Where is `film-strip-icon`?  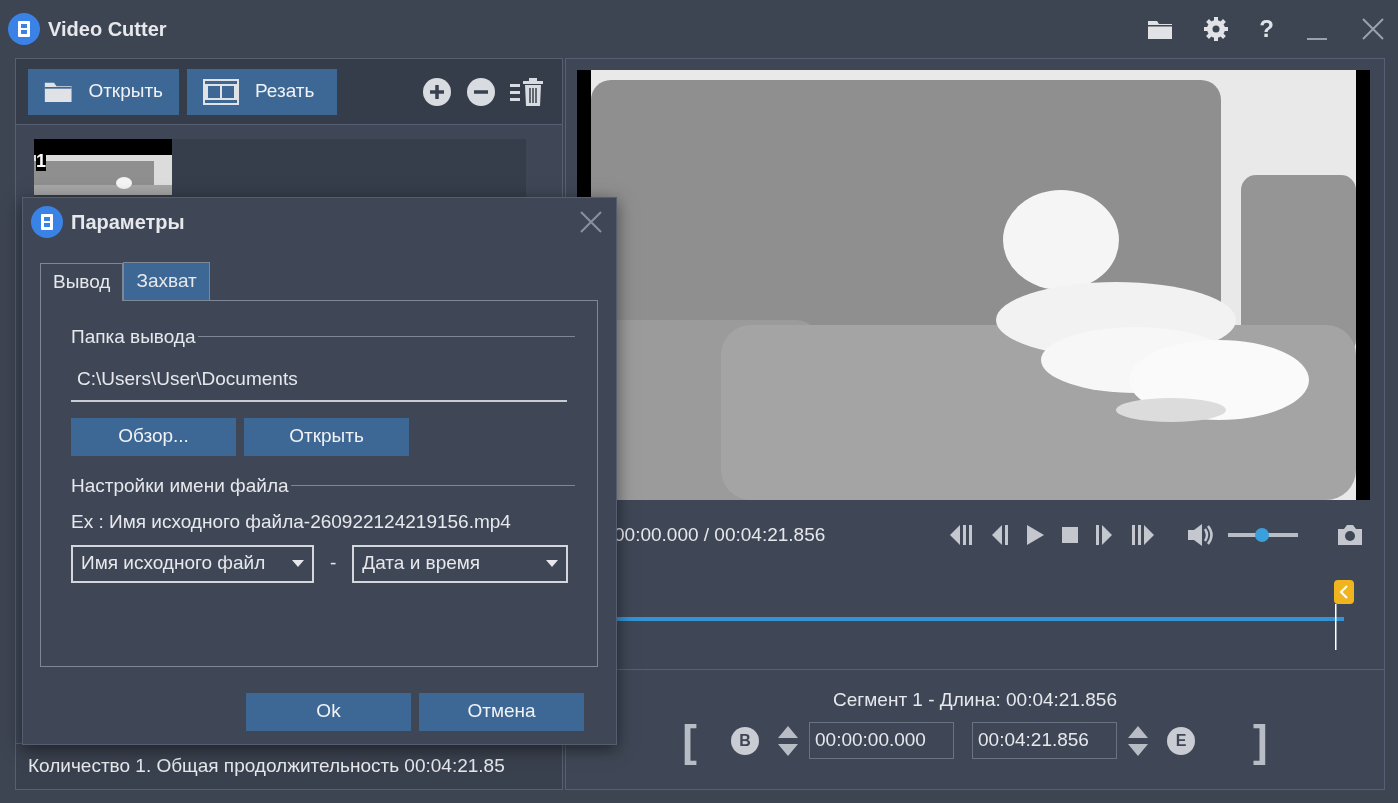
film-strip-icon is located at coordinates (221, 91).